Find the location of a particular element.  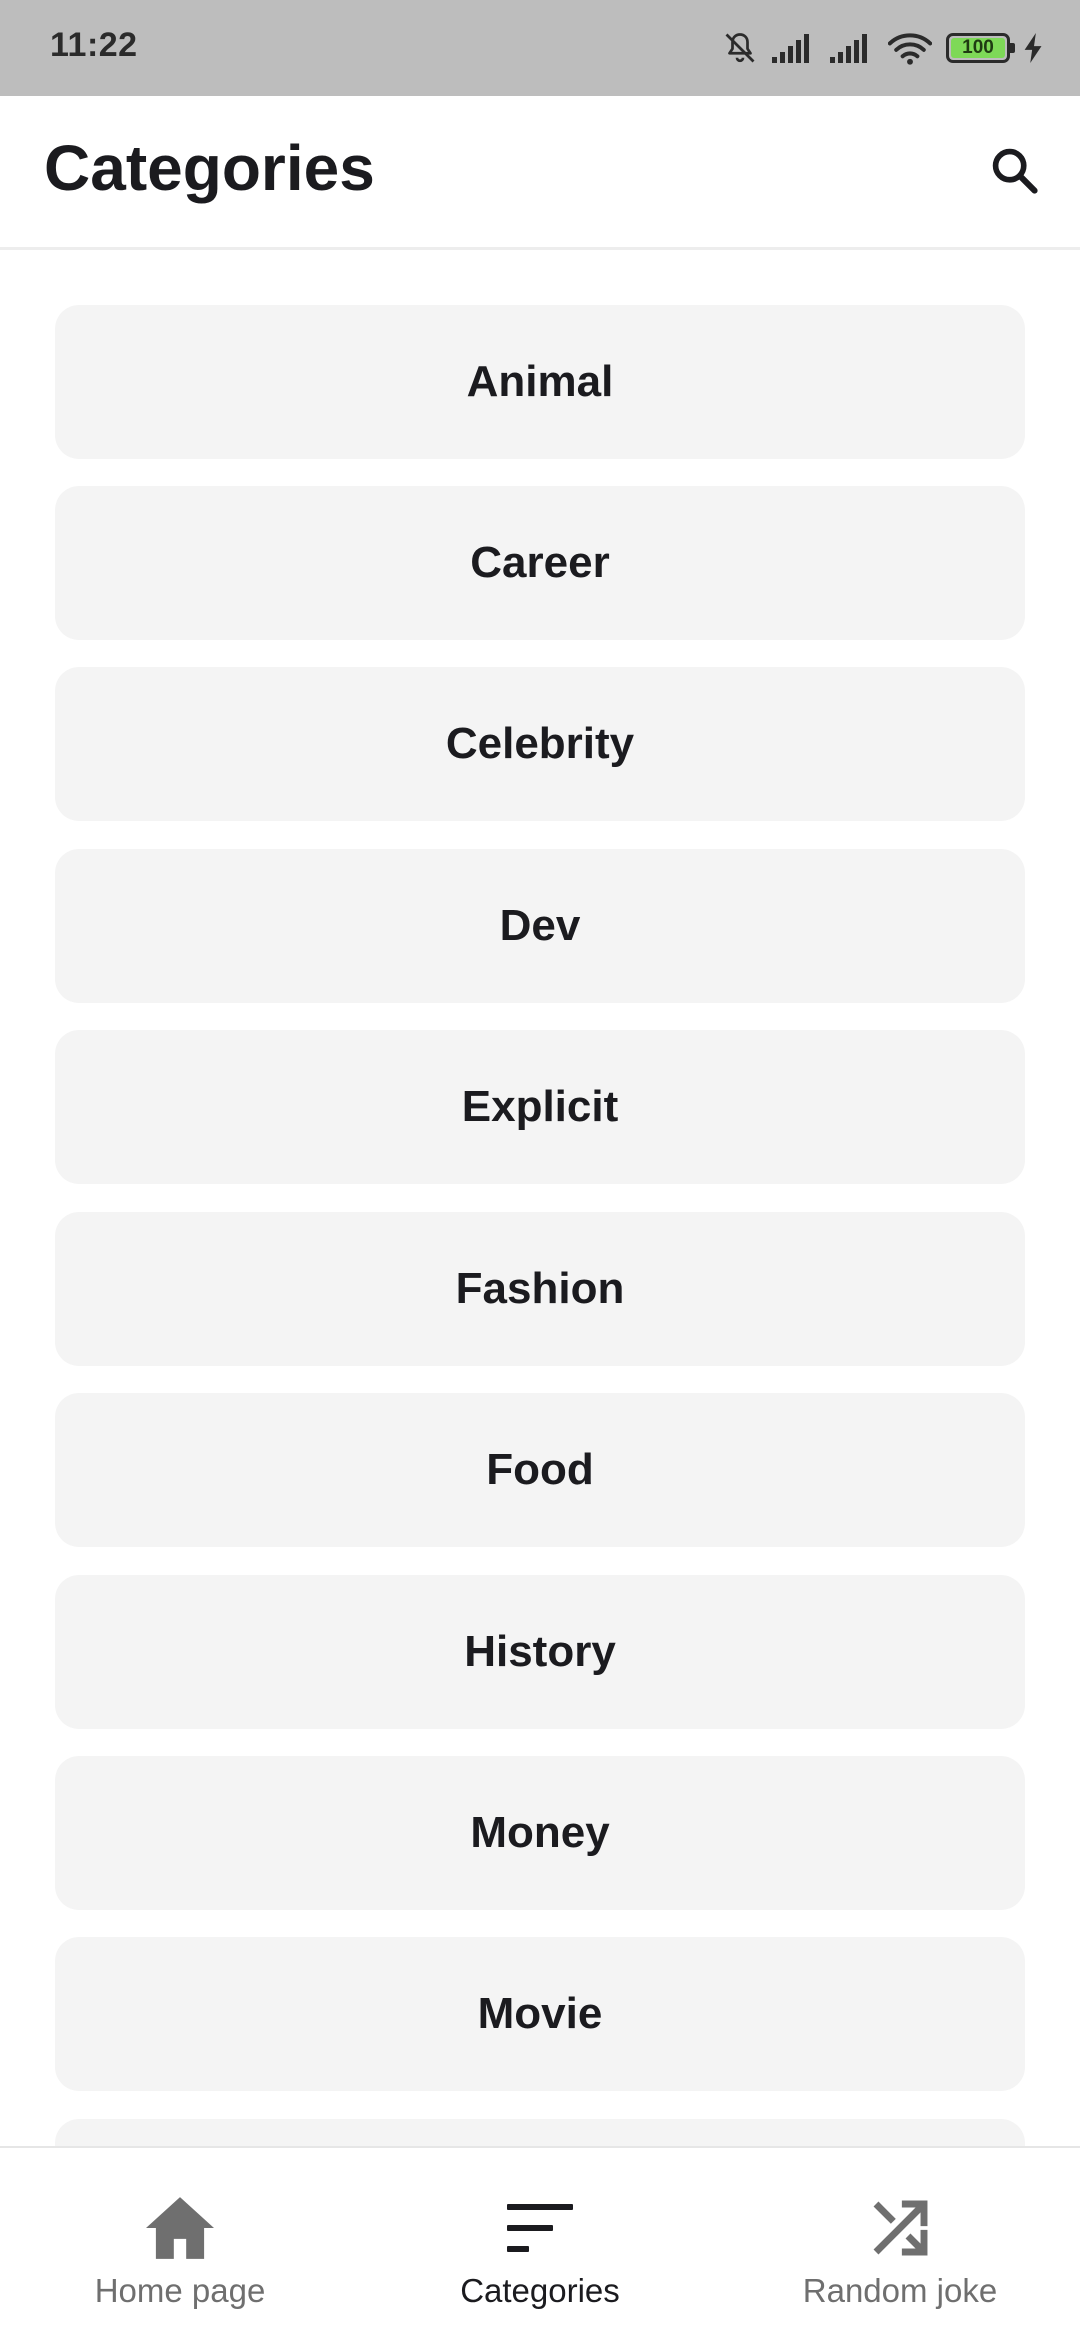

nav-item-home: Home page is located at coordinates (180, 2244).